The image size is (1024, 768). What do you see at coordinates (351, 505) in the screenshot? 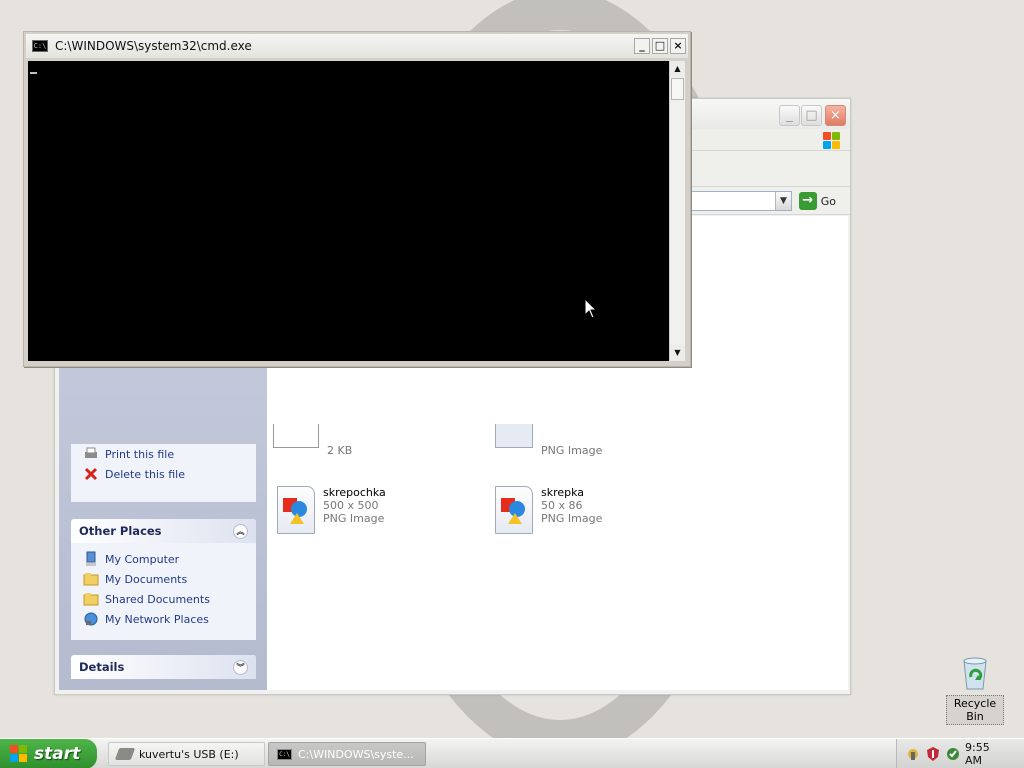
I see `file-dimensions: 500 x 500` at bounding box center [351, 505].